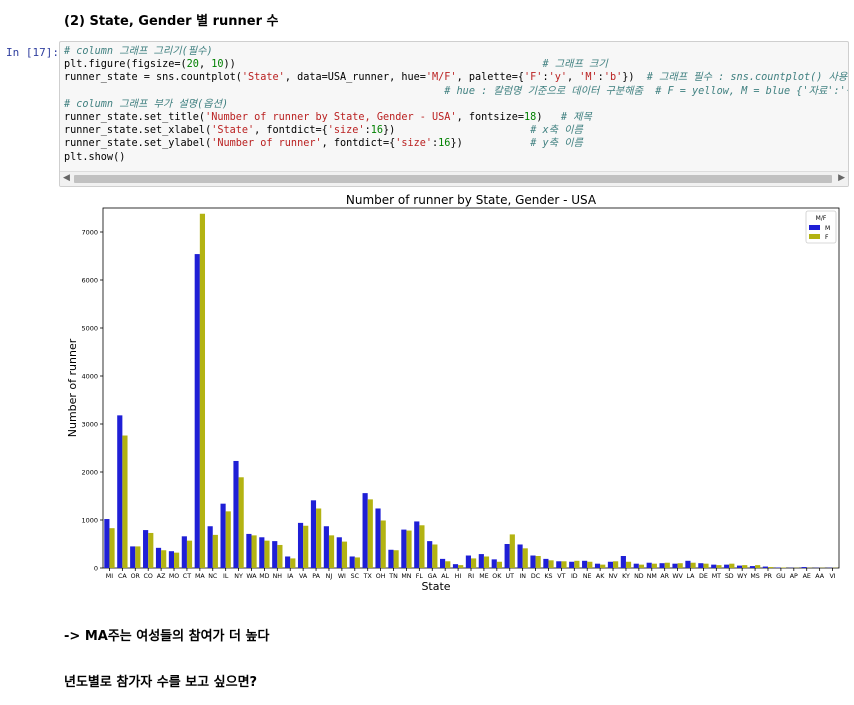 Image resolution: width=854 pixels, height=705 pixels. What do you see at coordinates (745, 566) in the screenshot?
I see `bar-F-WY` at bounding box center [745, 566].